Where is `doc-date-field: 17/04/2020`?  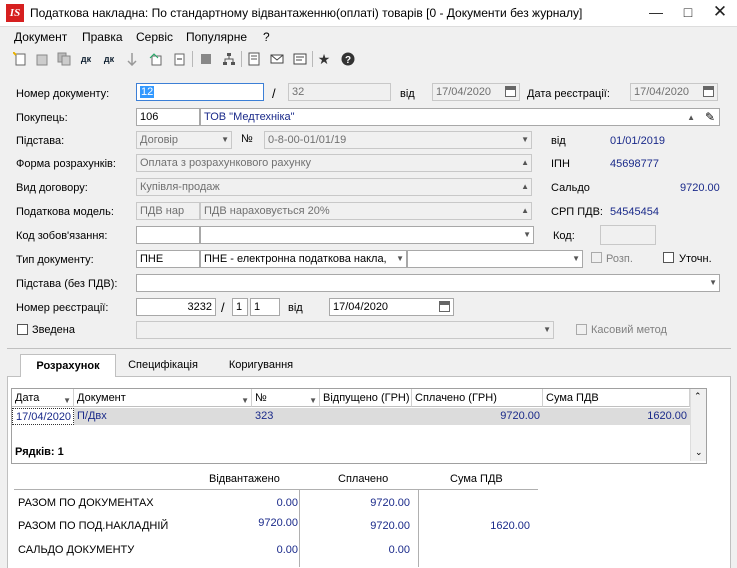 doc-date-field: 17/04/2020 is located at coordinates (476, 92).